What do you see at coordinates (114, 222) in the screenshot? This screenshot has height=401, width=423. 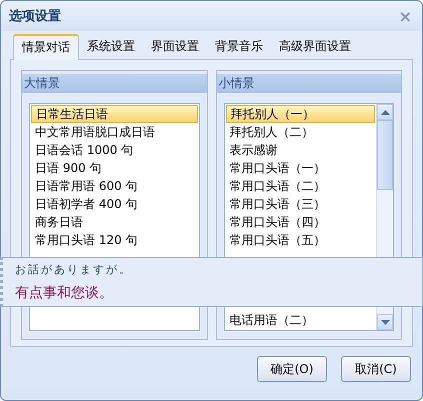 I see `list-item: 商务日语` at bounding box center [114, 222].